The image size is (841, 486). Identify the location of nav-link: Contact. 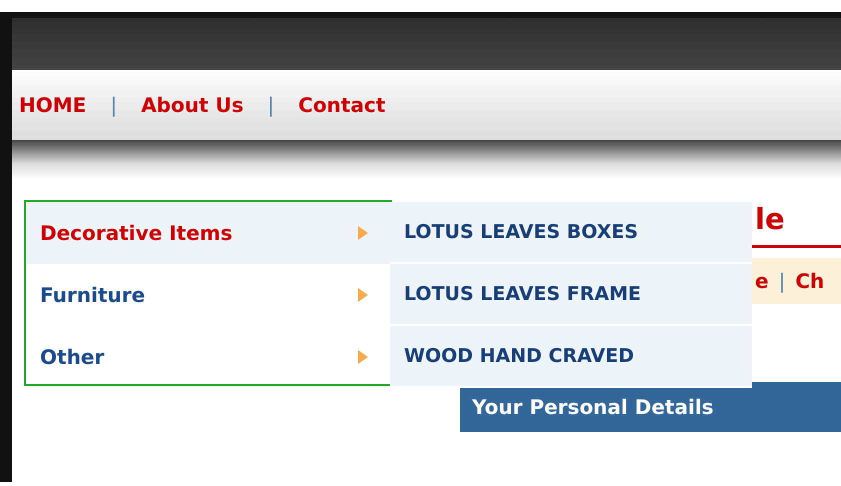
(342, 105).